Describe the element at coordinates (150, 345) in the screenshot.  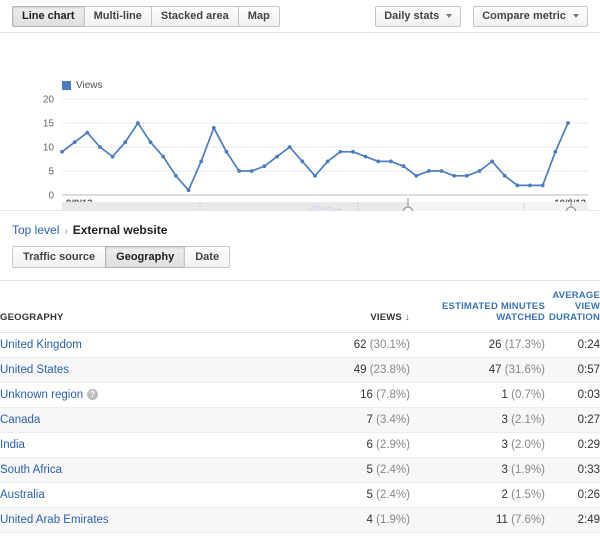
I see `cell-geography: United Kingdom` at that location.